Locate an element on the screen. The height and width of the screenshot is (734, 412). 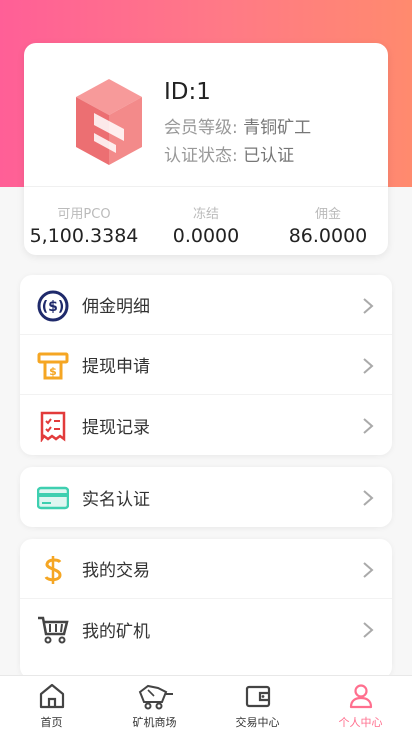
menu-item-withdraw-request: $ 提现申请 is located at coordinates (206, 365).